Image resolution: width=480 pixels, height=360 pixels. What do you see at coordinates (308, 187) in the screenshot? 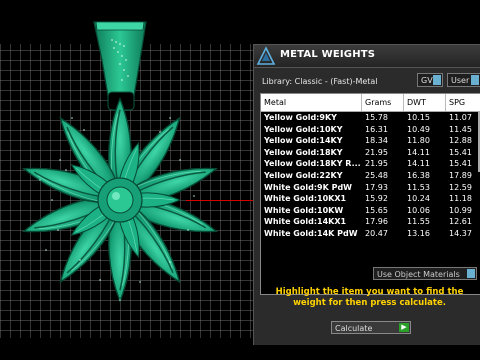
I see `cell-metal: White Gold:9K PdW` at bounding box center [308, 187].